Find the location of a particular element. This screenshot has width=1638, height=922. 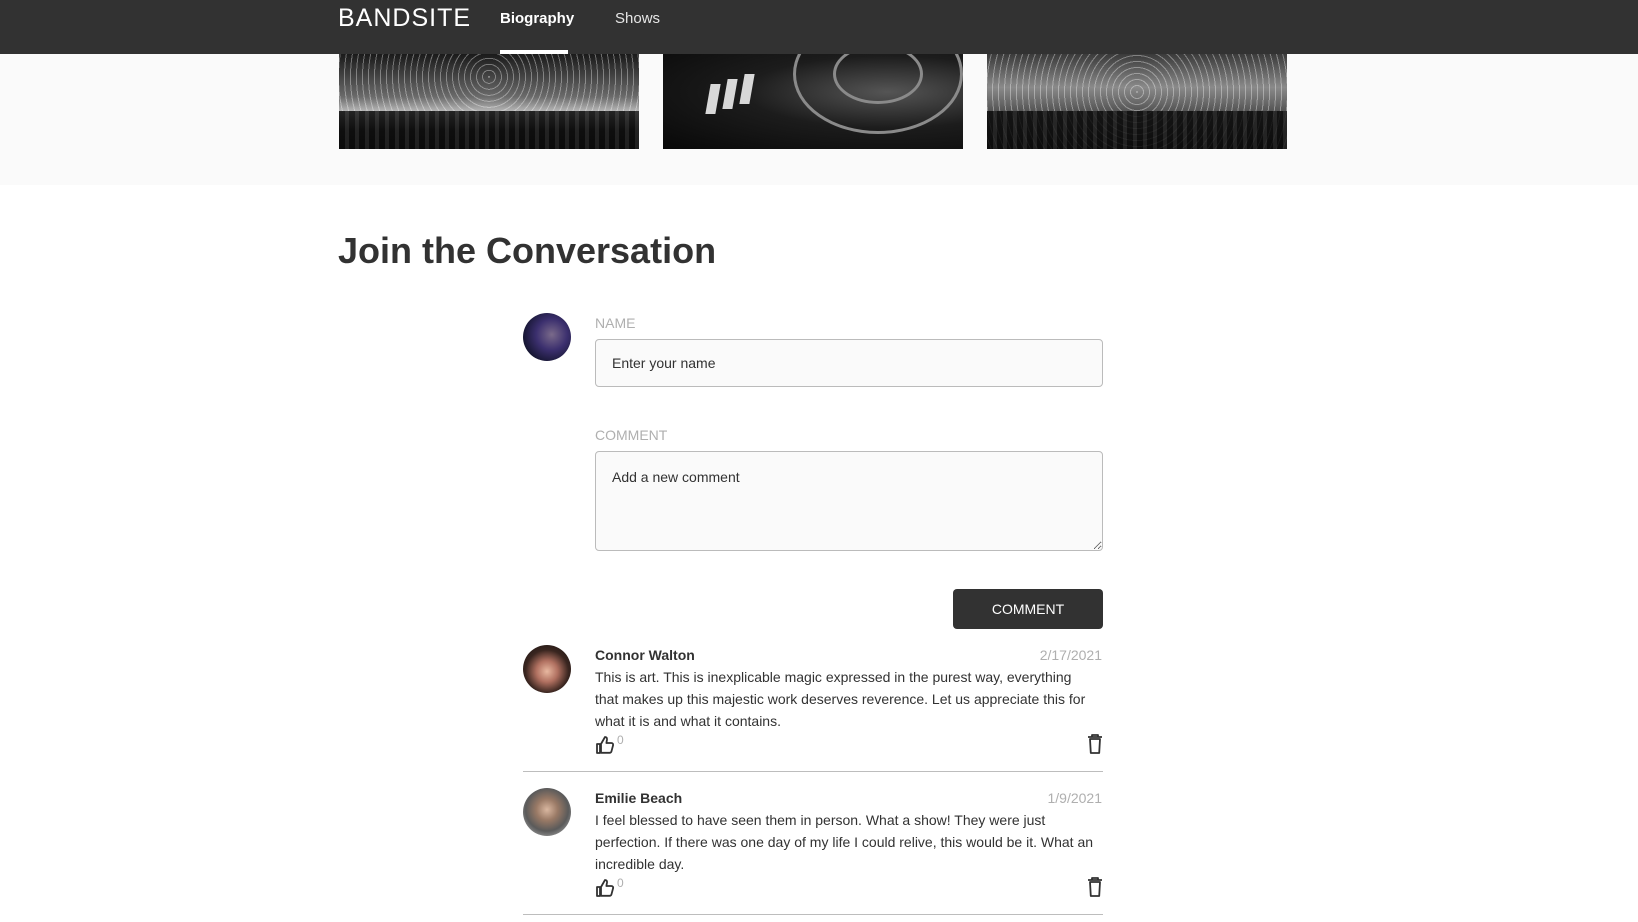

name-input is located at coordinates (849, 363).